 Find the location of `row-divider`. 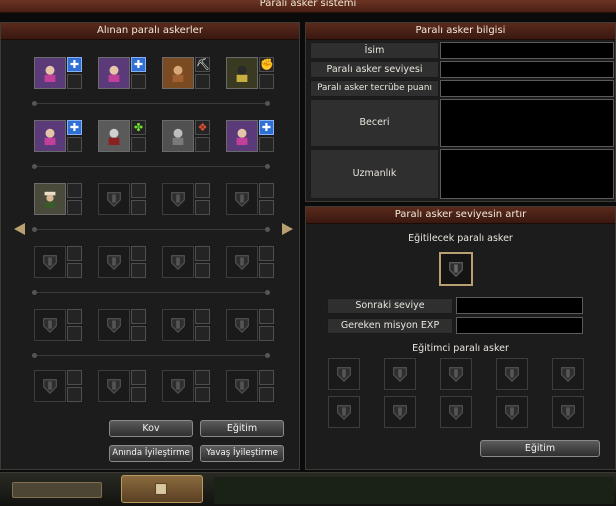

row-divider is located at coordinates (151, 355).